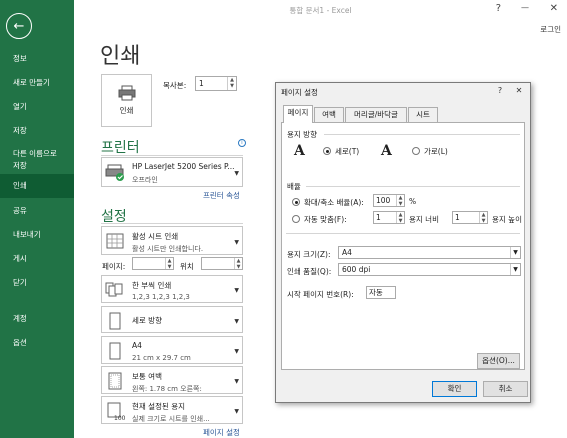  What do you see at coordinates (400, 201) in the screenshot?
I see `adjust-to-spinner: ▲ ▼` at bounding box center [400, 201].